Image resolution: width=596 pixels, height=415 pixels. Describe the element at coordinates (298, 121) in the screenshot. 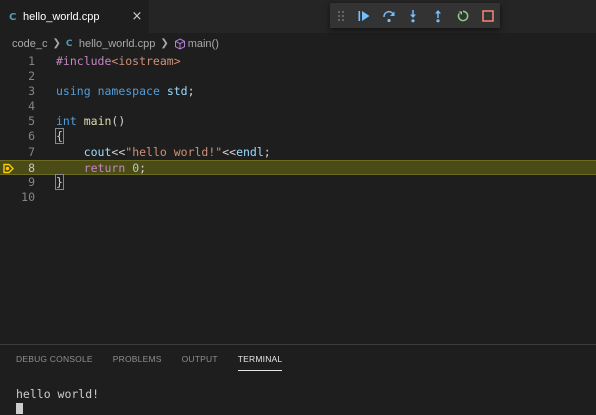

I see `code-line: 5 int main()` at that location.